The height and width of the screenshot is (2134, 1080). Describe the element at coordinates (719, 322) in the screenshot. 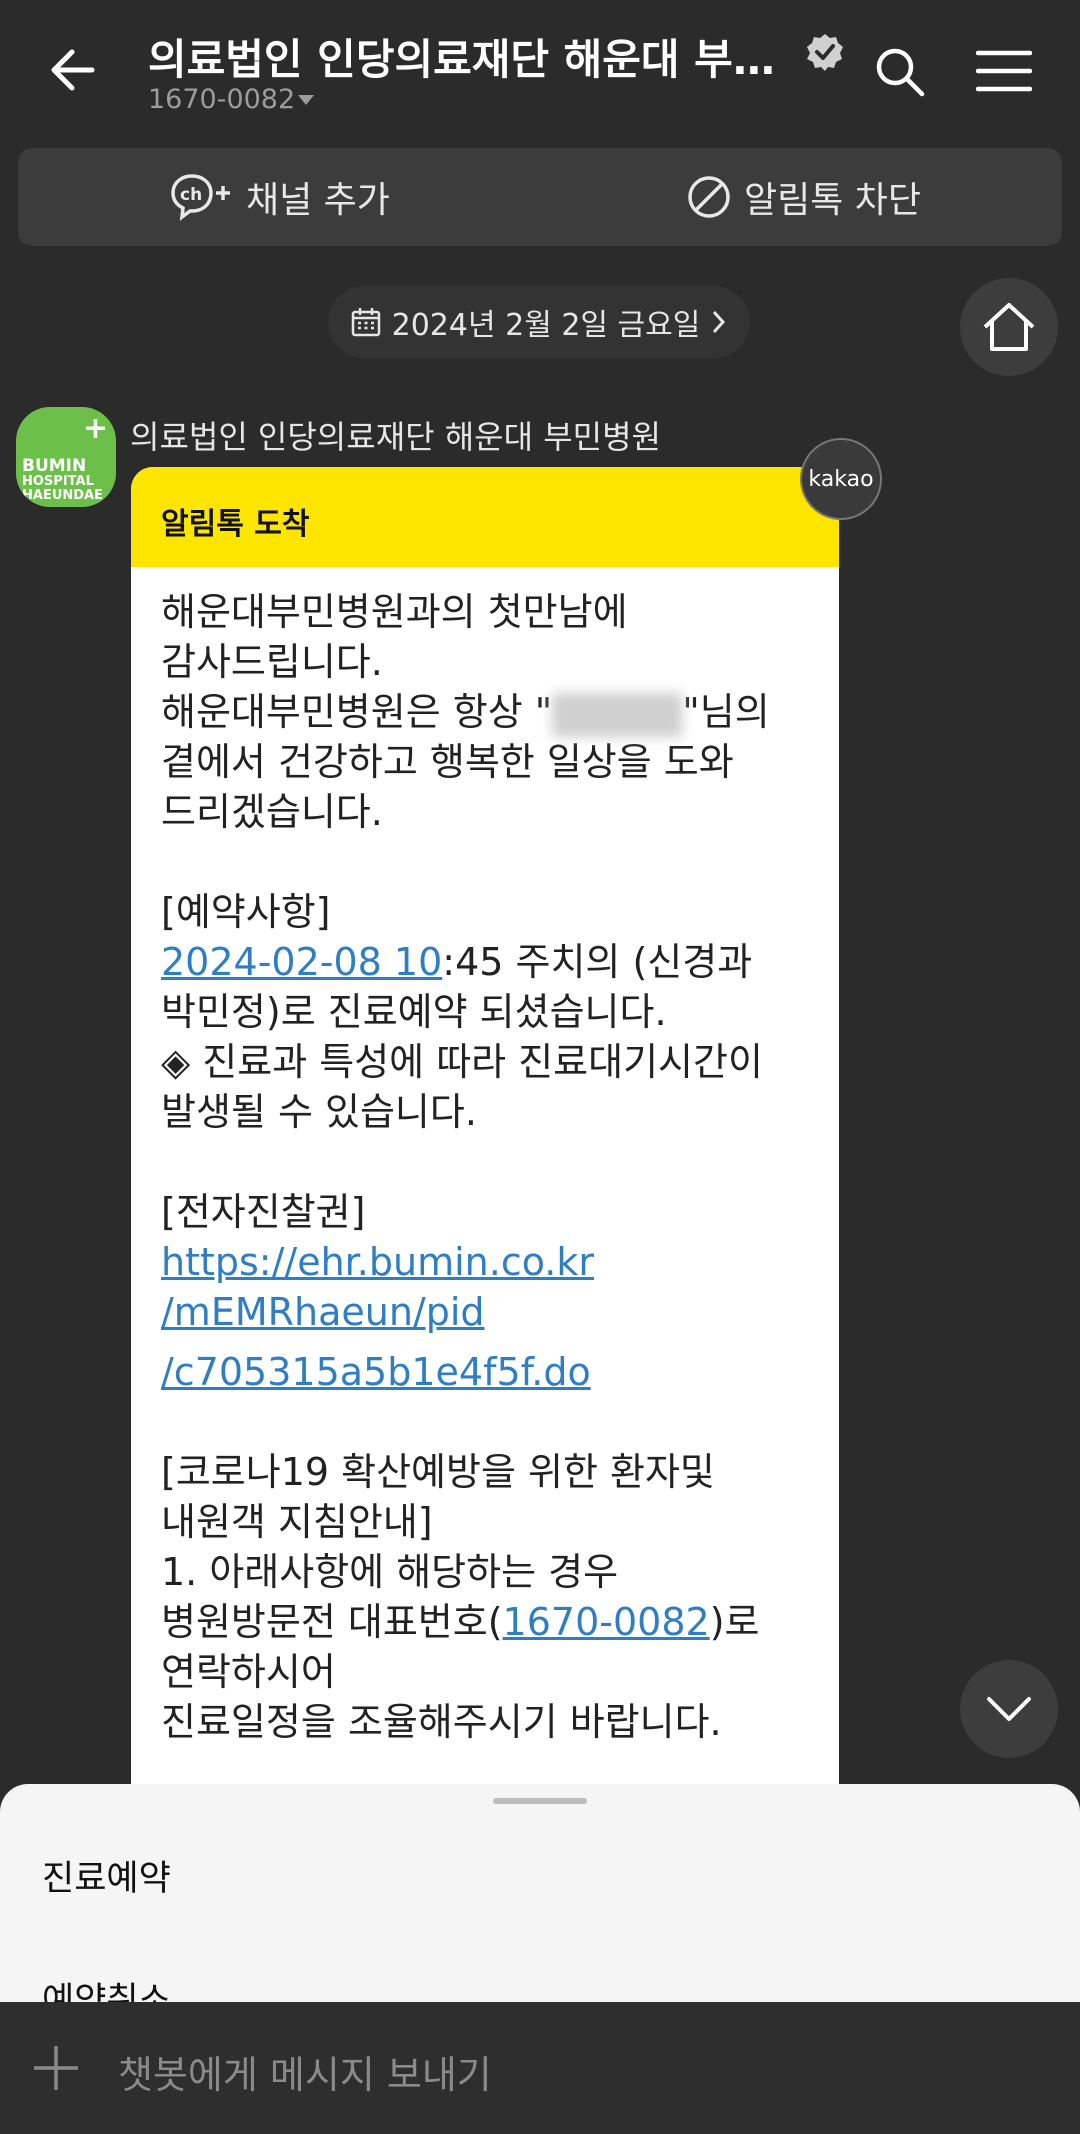

I see `chevron-right-icon` at that location.